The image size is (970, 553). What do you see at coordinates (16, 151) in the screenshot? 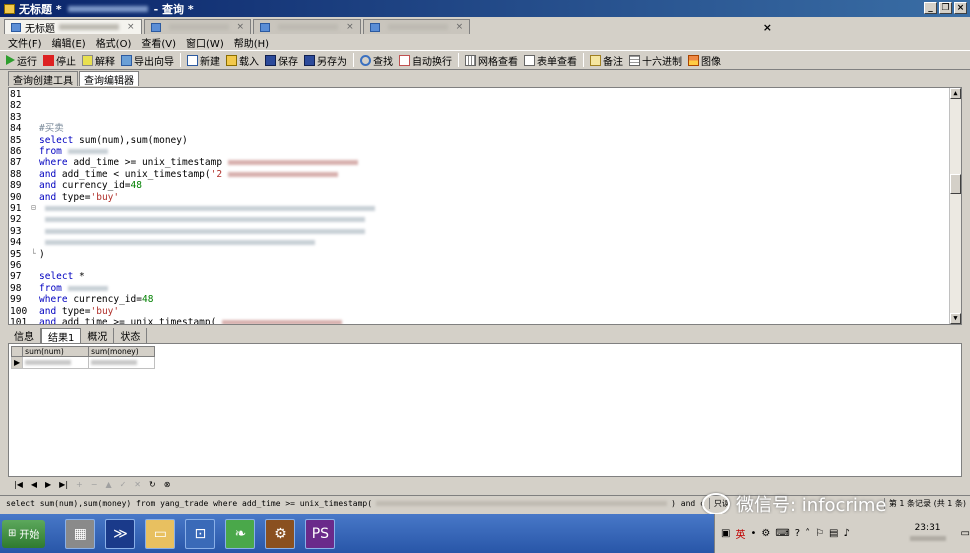
I see `line-number: 86` at bounding box center [16, 151].